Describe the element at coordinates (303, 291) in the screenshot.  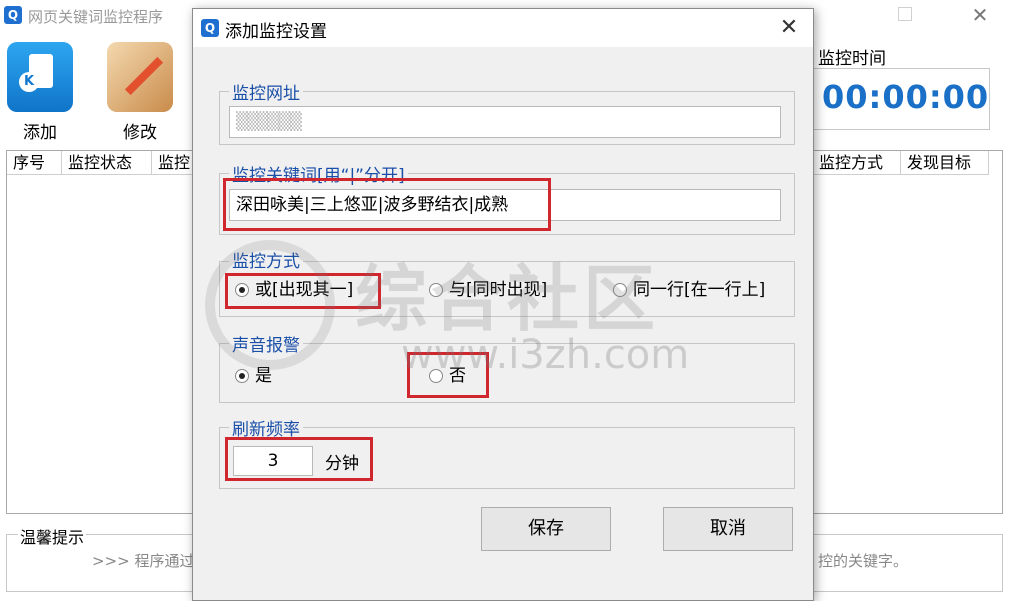
I see `mode-highlight-box` at that location.